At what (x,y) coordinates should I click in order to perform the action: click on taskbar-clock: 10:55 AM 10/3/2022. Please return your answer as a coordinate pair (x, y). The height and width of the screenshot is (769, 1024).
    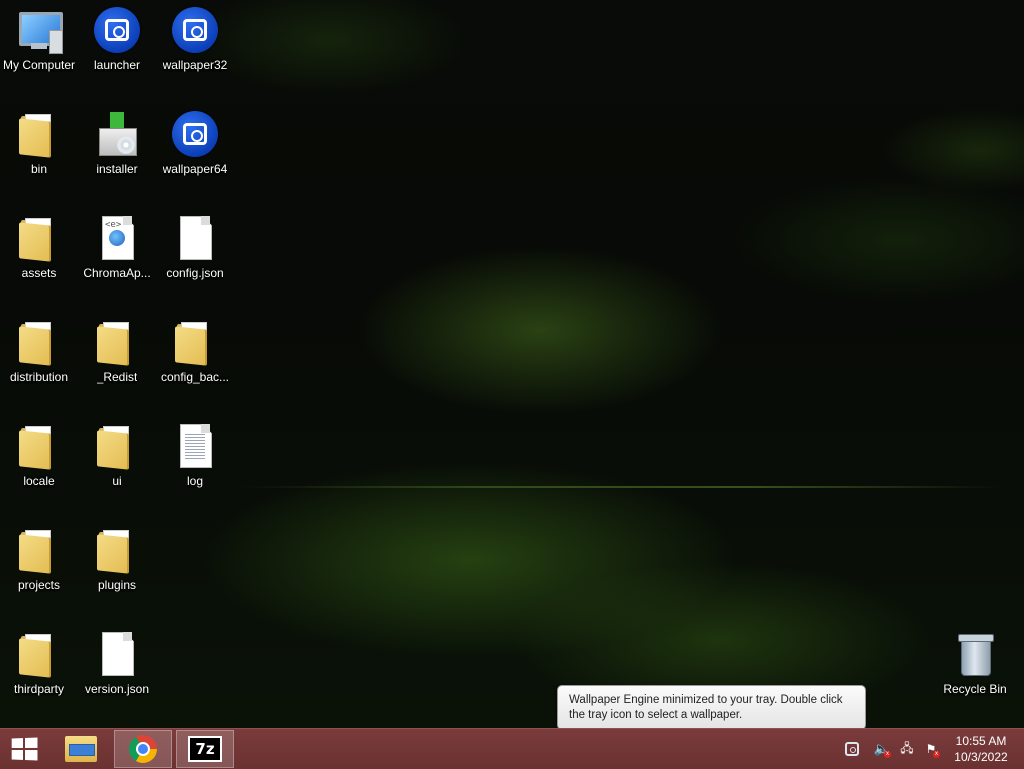
    Looking at the image, I should click on (981, 749).